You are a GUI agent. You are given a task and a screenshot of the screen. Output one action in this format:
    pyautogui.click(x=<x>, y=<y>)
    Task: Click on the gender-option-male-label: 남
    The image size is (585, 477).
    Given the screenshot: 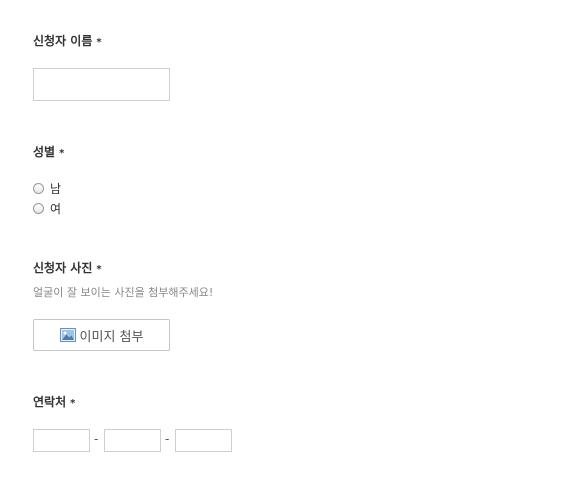 What is the action you would take?
    pyautogui.click(x=56, y=188)
    